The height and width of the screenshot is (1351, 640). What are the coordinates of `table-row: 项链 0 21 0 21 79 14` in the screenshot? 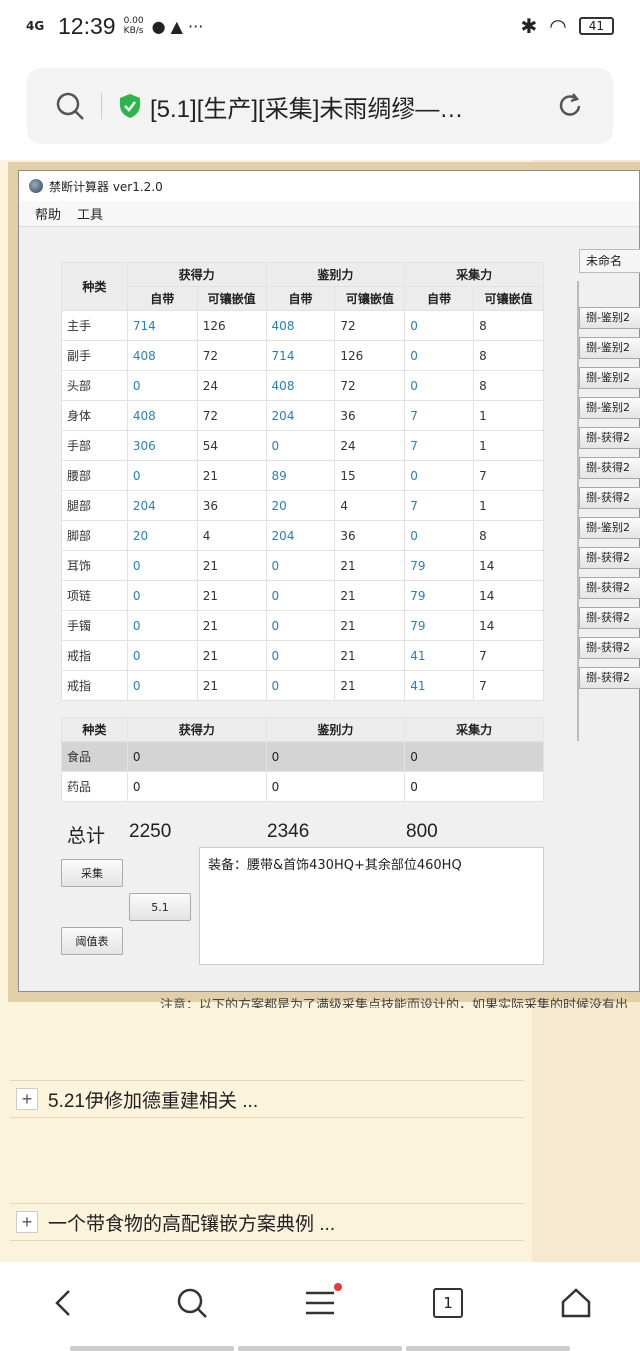 It's located at (302, 595).